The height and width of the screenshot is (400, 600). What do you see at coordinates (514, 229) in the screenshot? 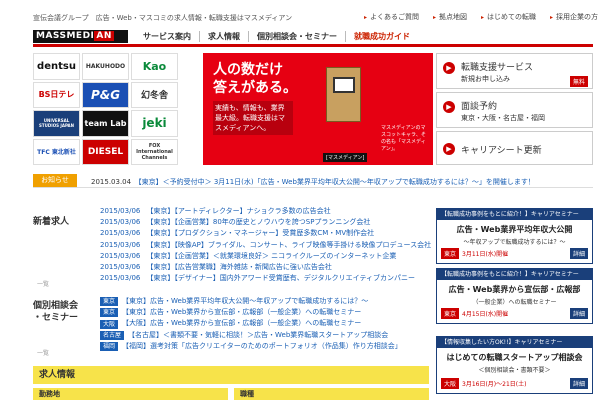
I see `promo-title: 広告・Web業界平均年収大公開` at bounding box center [514, 229].